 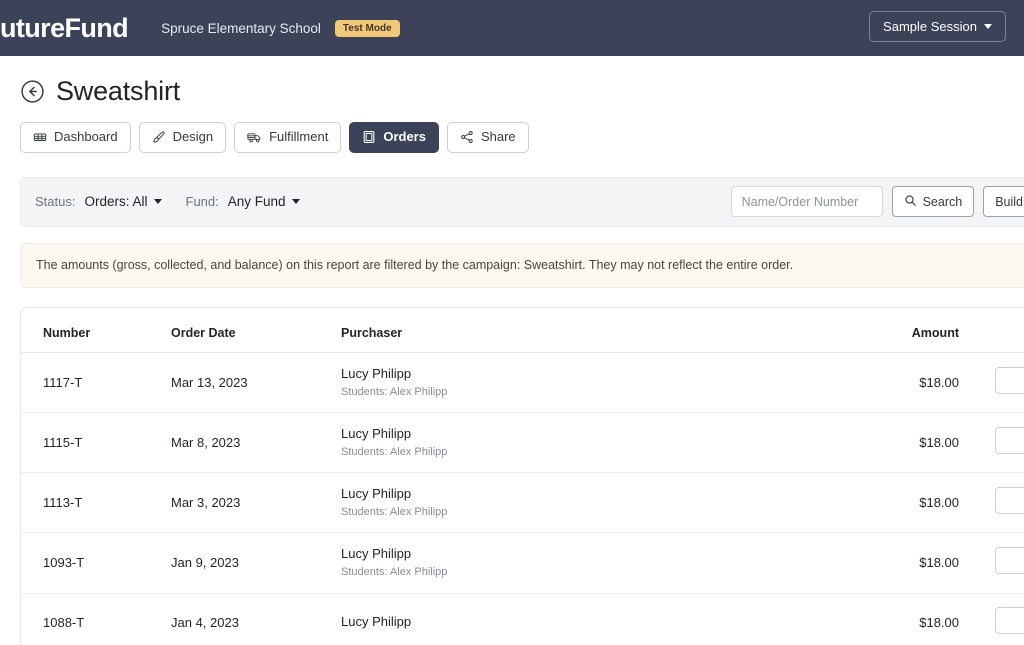 I want to click on title-row: Sweatshirt, so click(x=522, y=91).